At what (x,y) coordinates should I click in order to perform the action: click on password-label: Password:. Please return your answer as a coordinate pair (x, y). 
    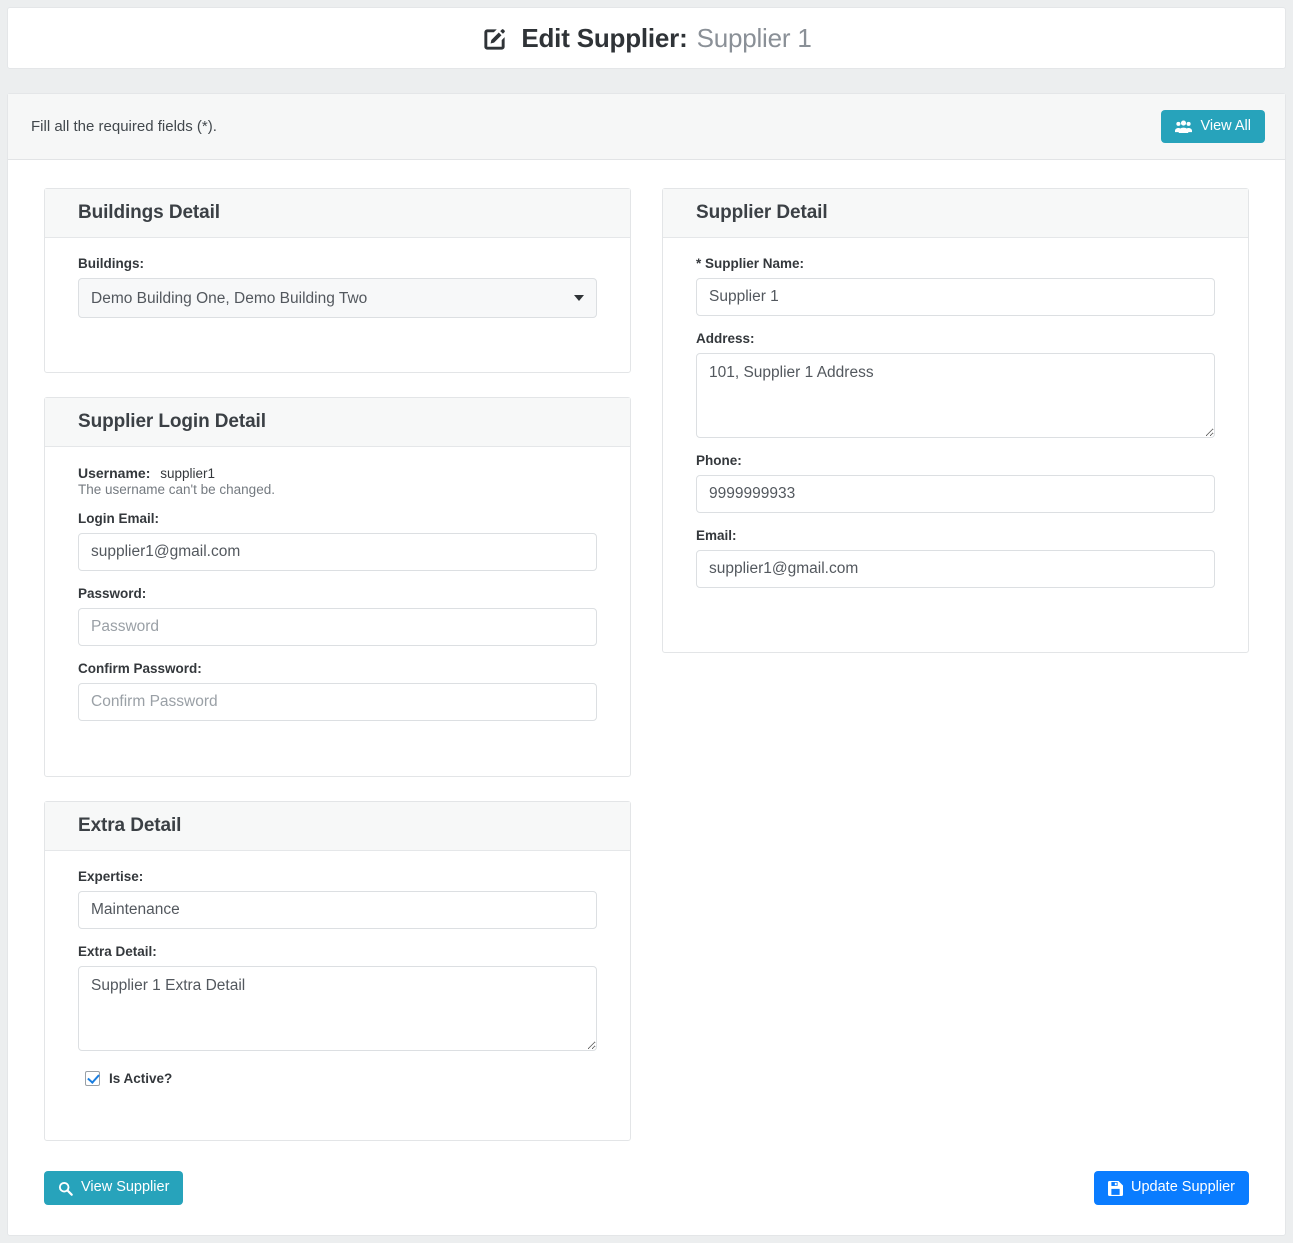
    Looking at the image, I should click on (112, 594).